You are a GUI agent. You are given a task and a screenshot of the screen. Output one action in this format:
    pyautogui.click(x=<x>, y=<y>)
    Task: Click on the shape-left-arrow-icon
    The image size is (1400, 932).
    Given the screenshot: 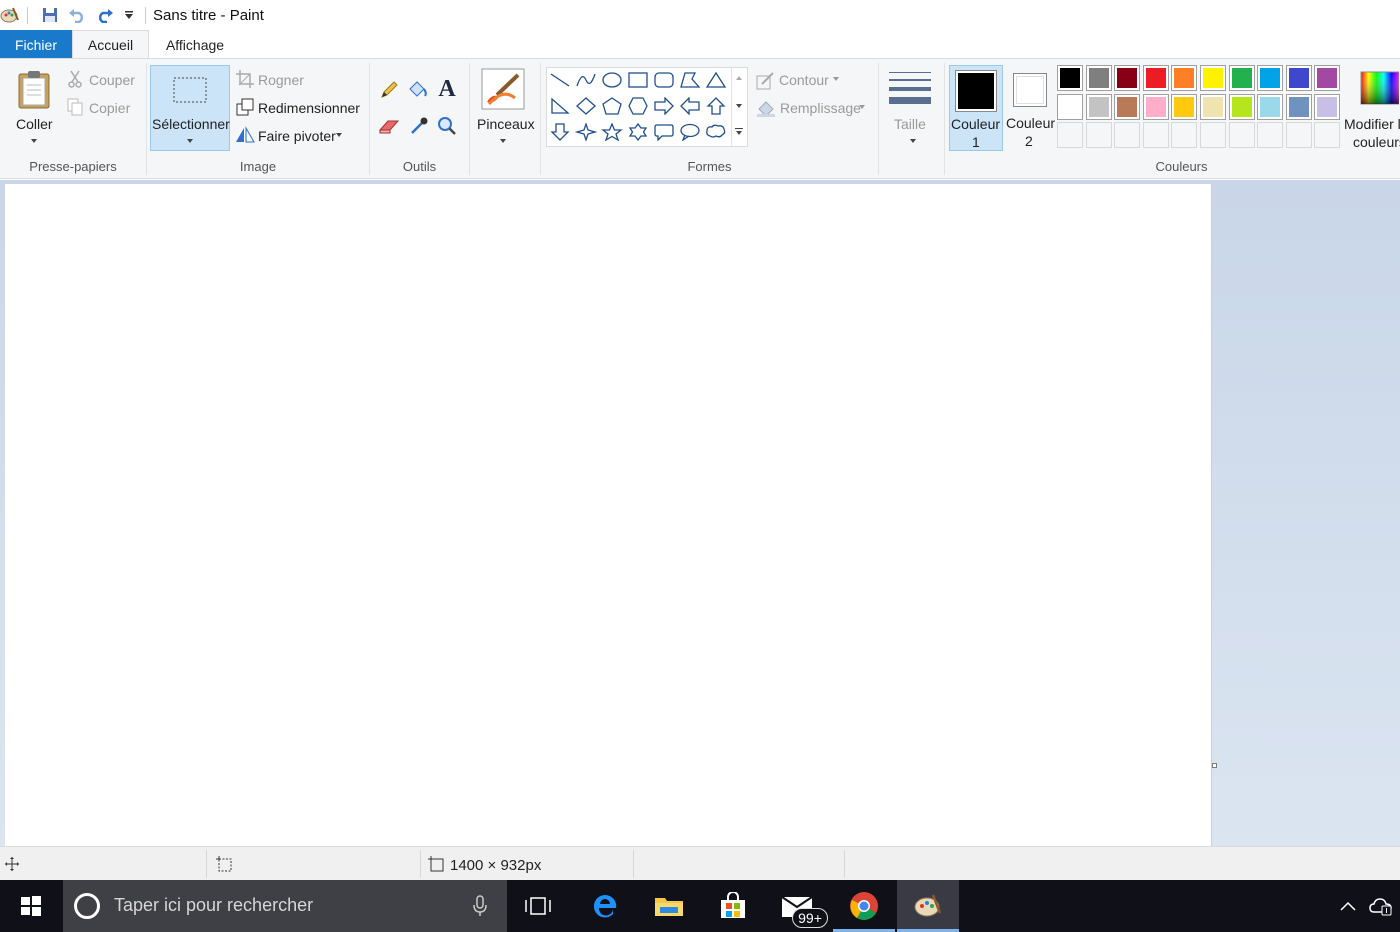 What is the action you would take?
    pyautogui.click(x=690, y=106)
    